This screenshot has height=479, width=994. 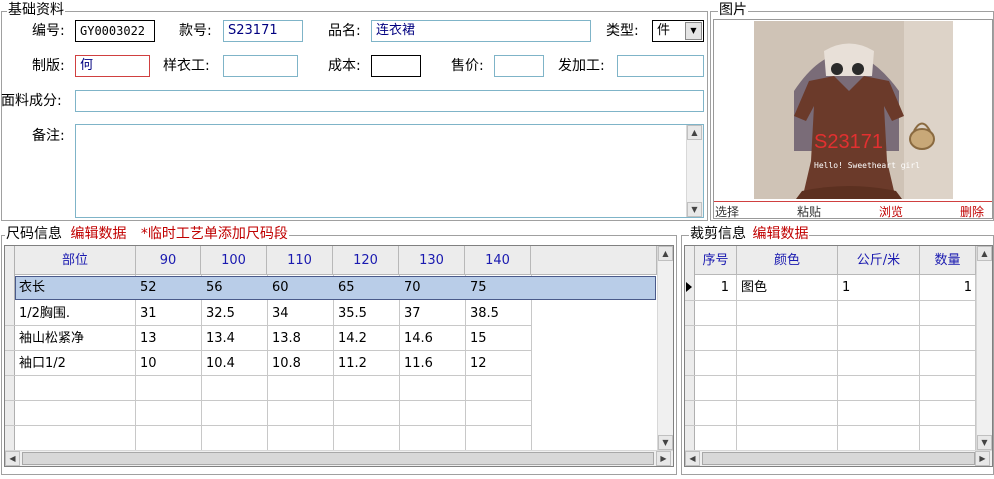 I want to click on size-cell: 31, so click(x=146, y=313).